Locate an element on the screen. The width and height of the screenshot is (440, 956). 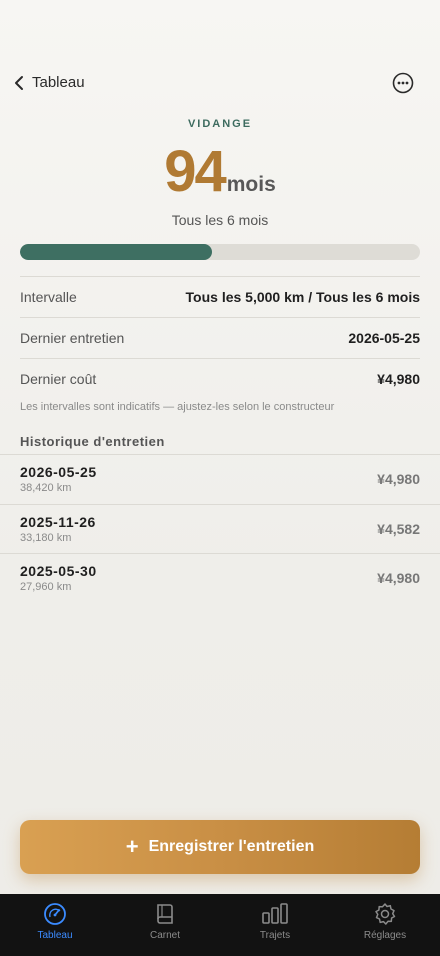
gear-icon is located at coordinates (385, 914).